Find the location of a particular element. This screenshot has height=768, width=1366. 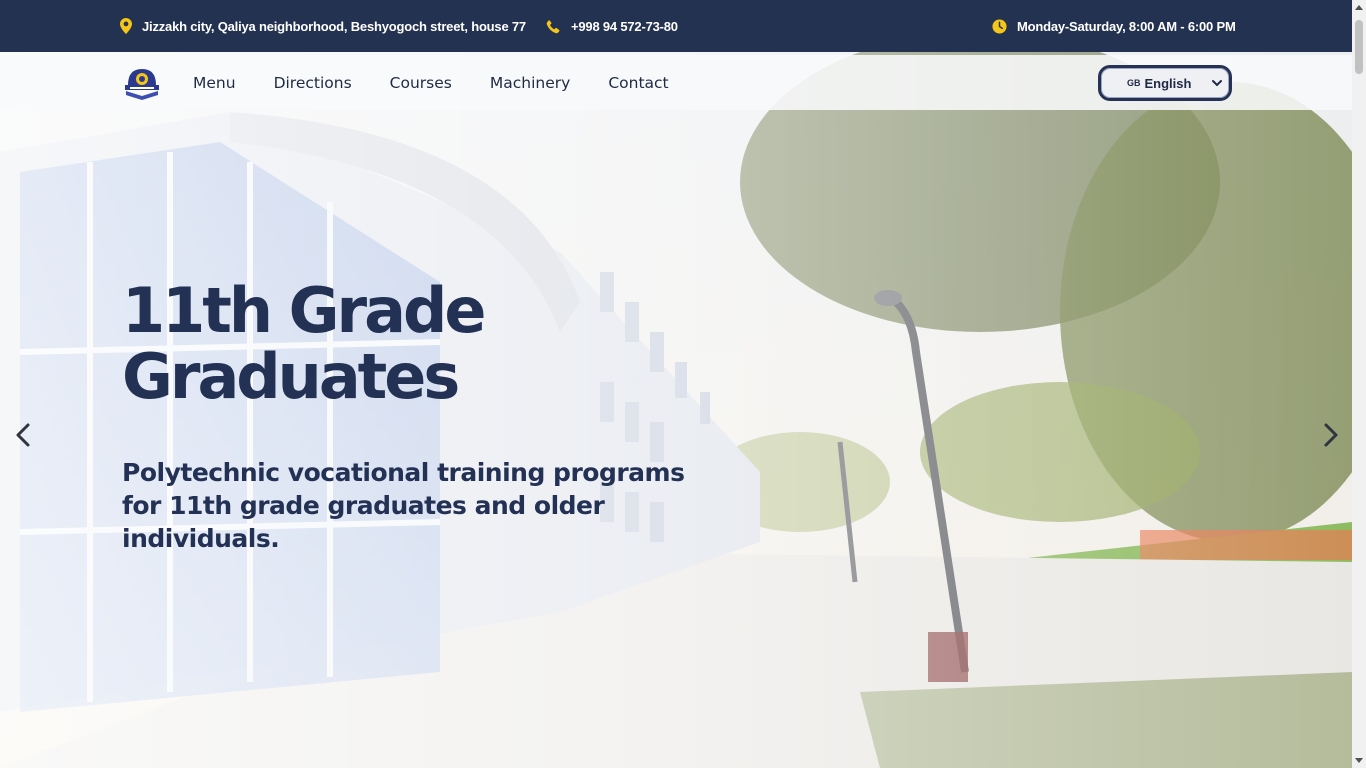

language-label: English is located at coordinates (1168, 83).